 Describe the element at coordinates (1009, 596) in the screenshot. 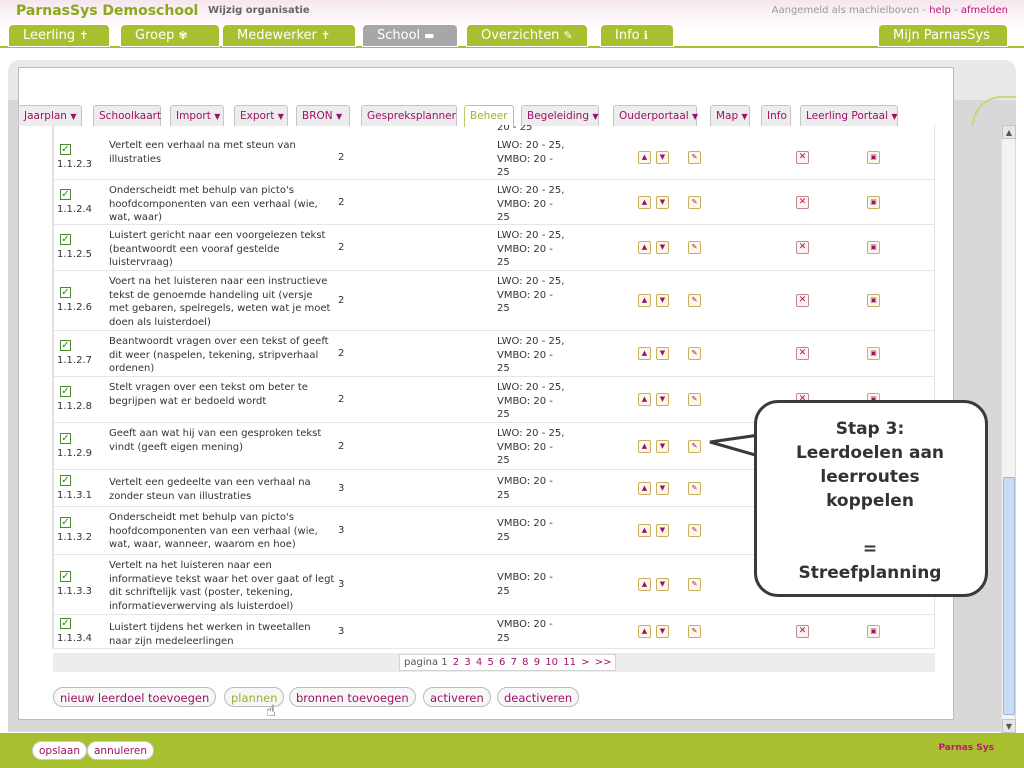

I see `scroll-thumb` at that location.